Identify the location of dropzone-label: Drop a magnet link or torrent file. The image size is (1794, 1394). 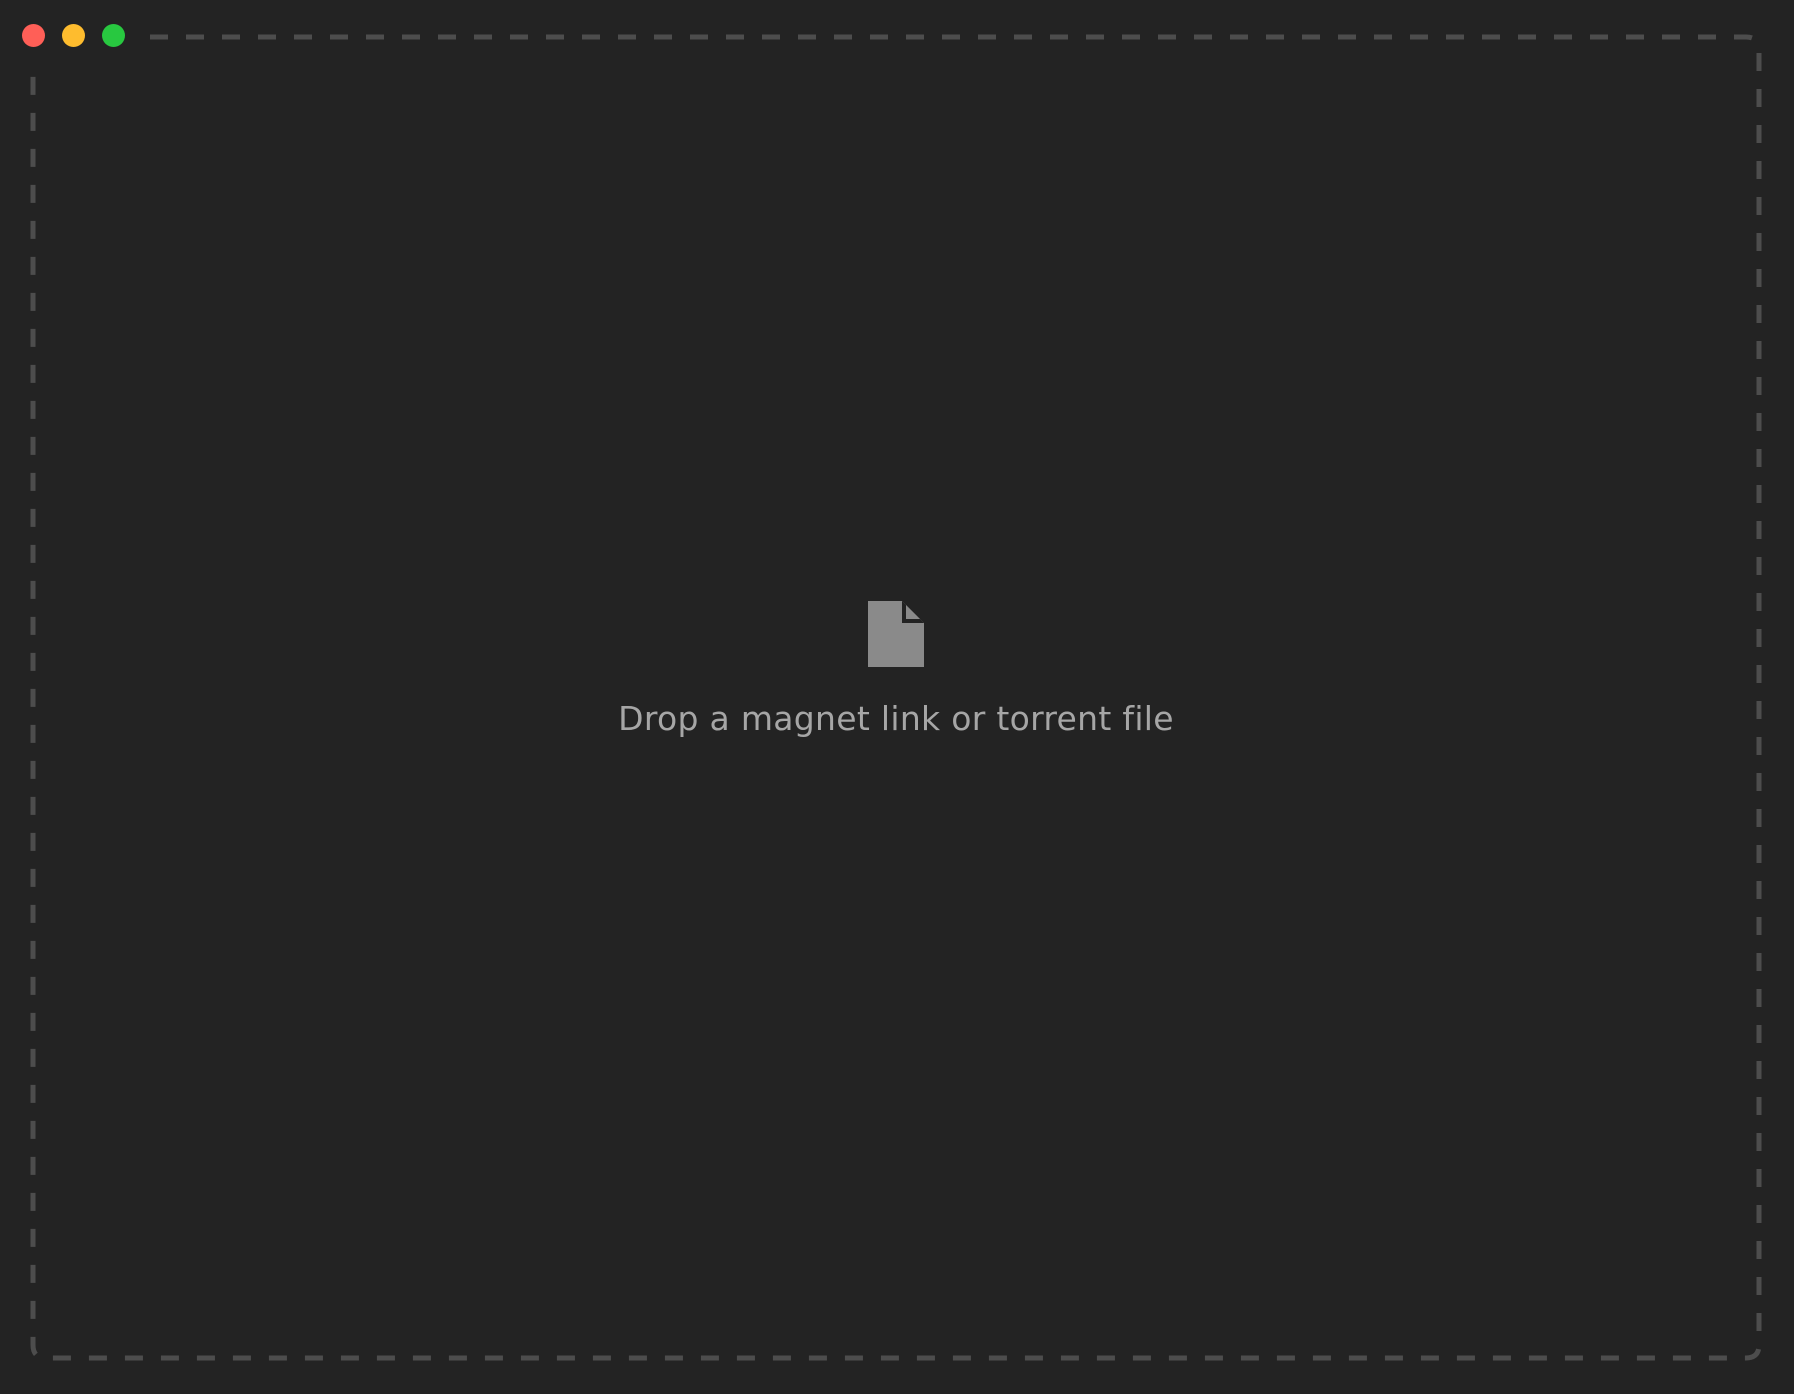
(896, 718).